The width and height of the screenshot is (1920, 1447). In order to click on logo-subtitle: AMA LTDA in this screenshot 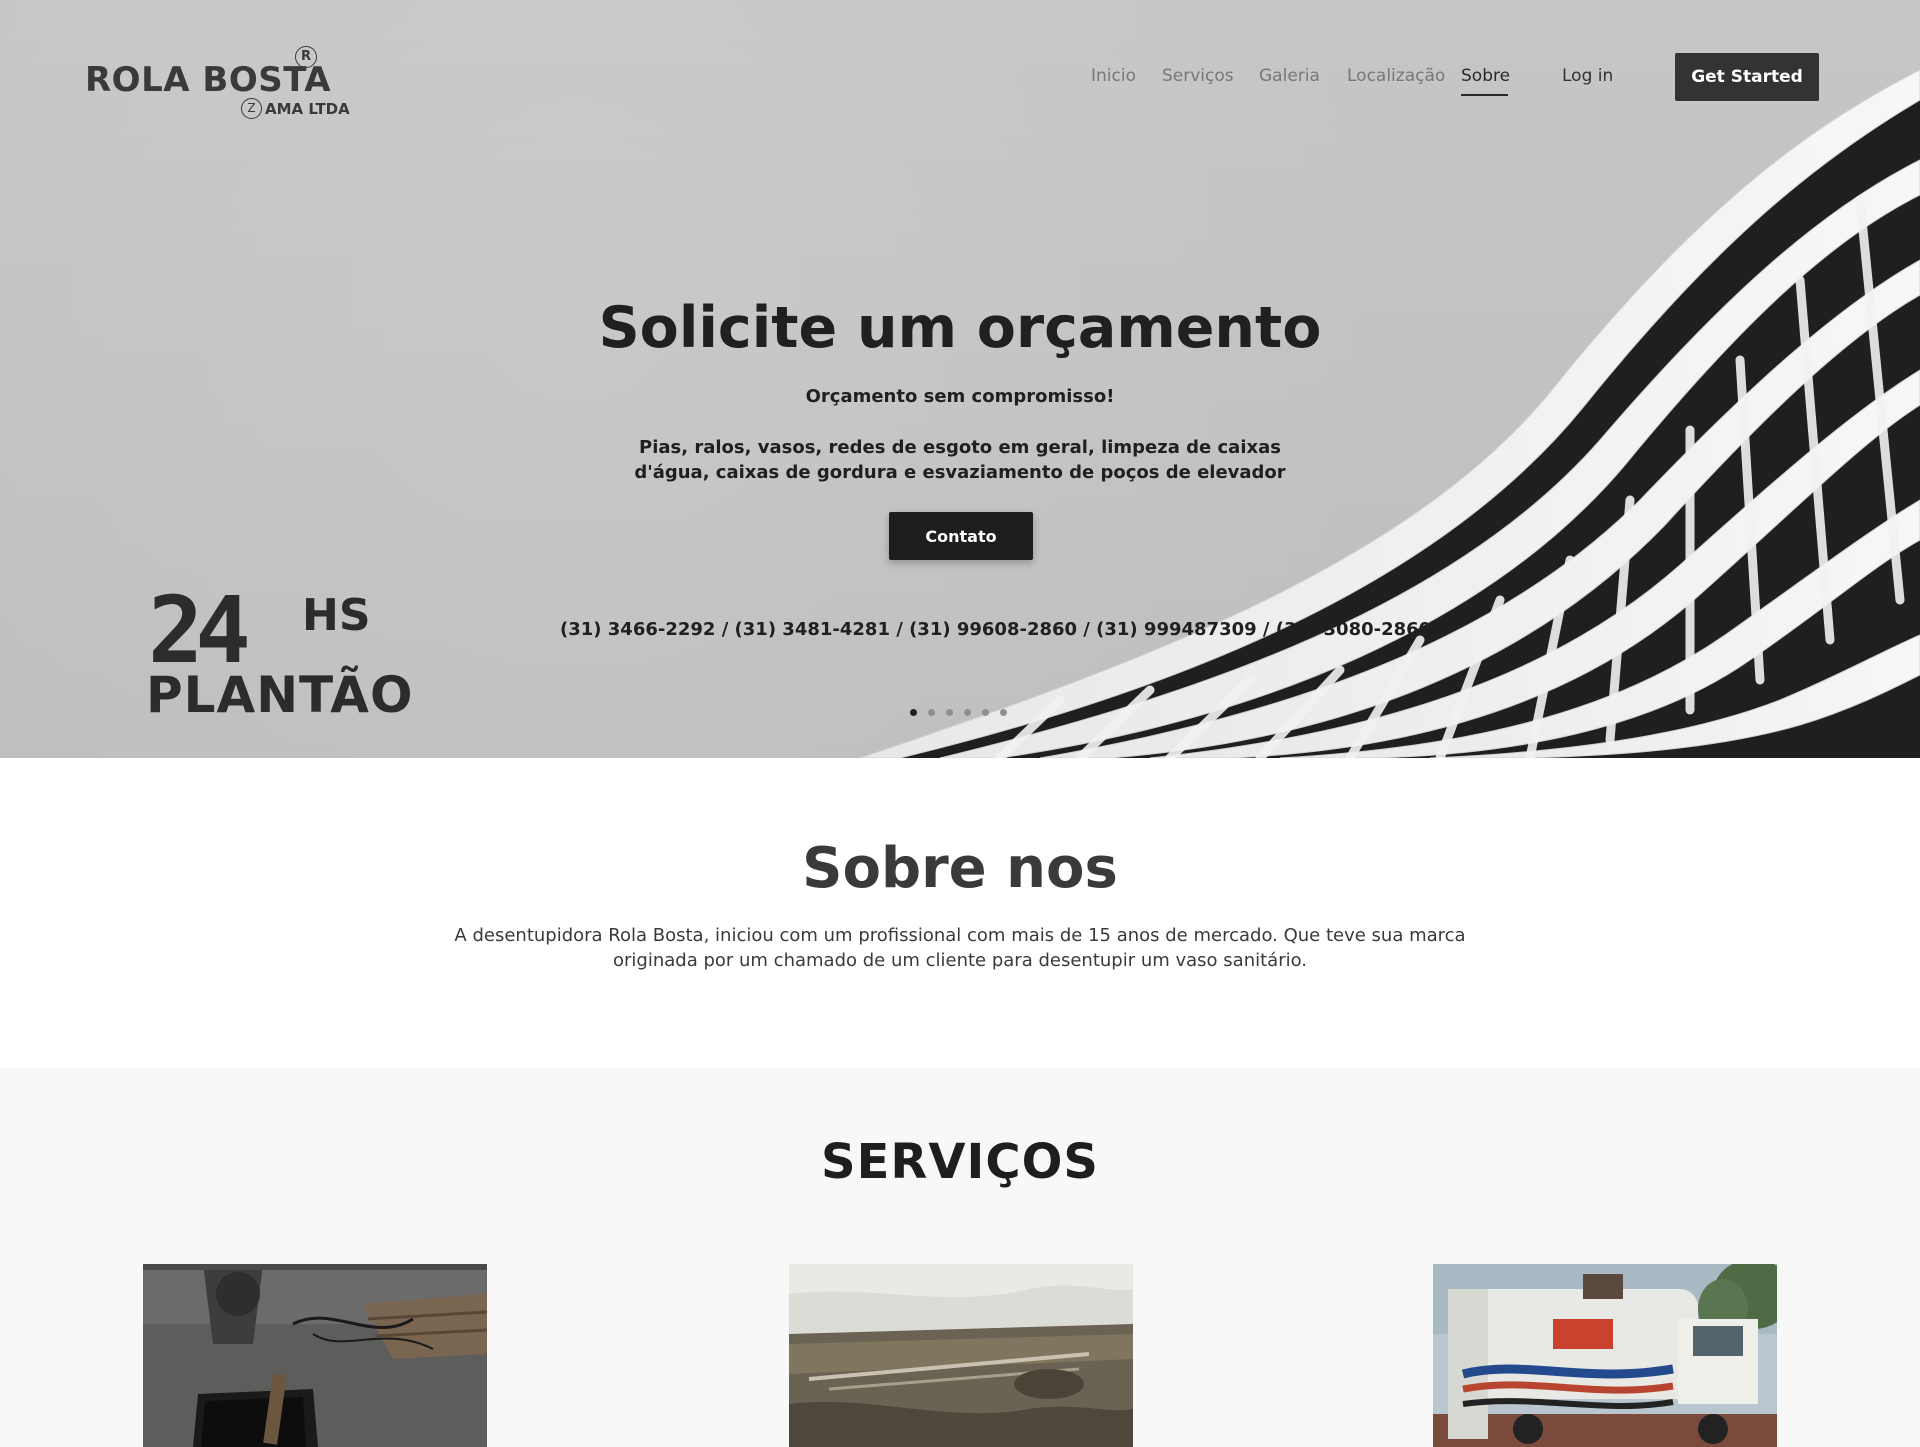, I will do `click(307, 109)`.